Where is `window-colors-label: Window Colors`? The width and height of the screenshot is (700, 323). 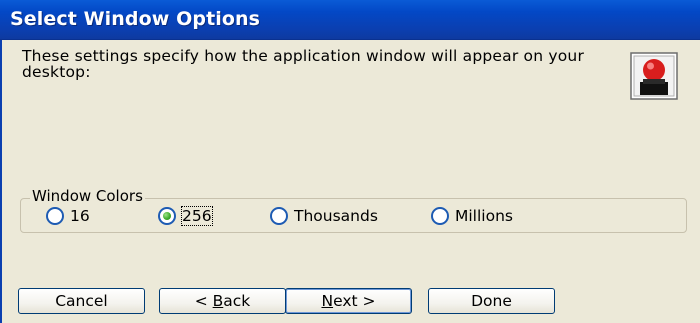 window-colors-label: Window Colors is located at coordinates (87, 196).